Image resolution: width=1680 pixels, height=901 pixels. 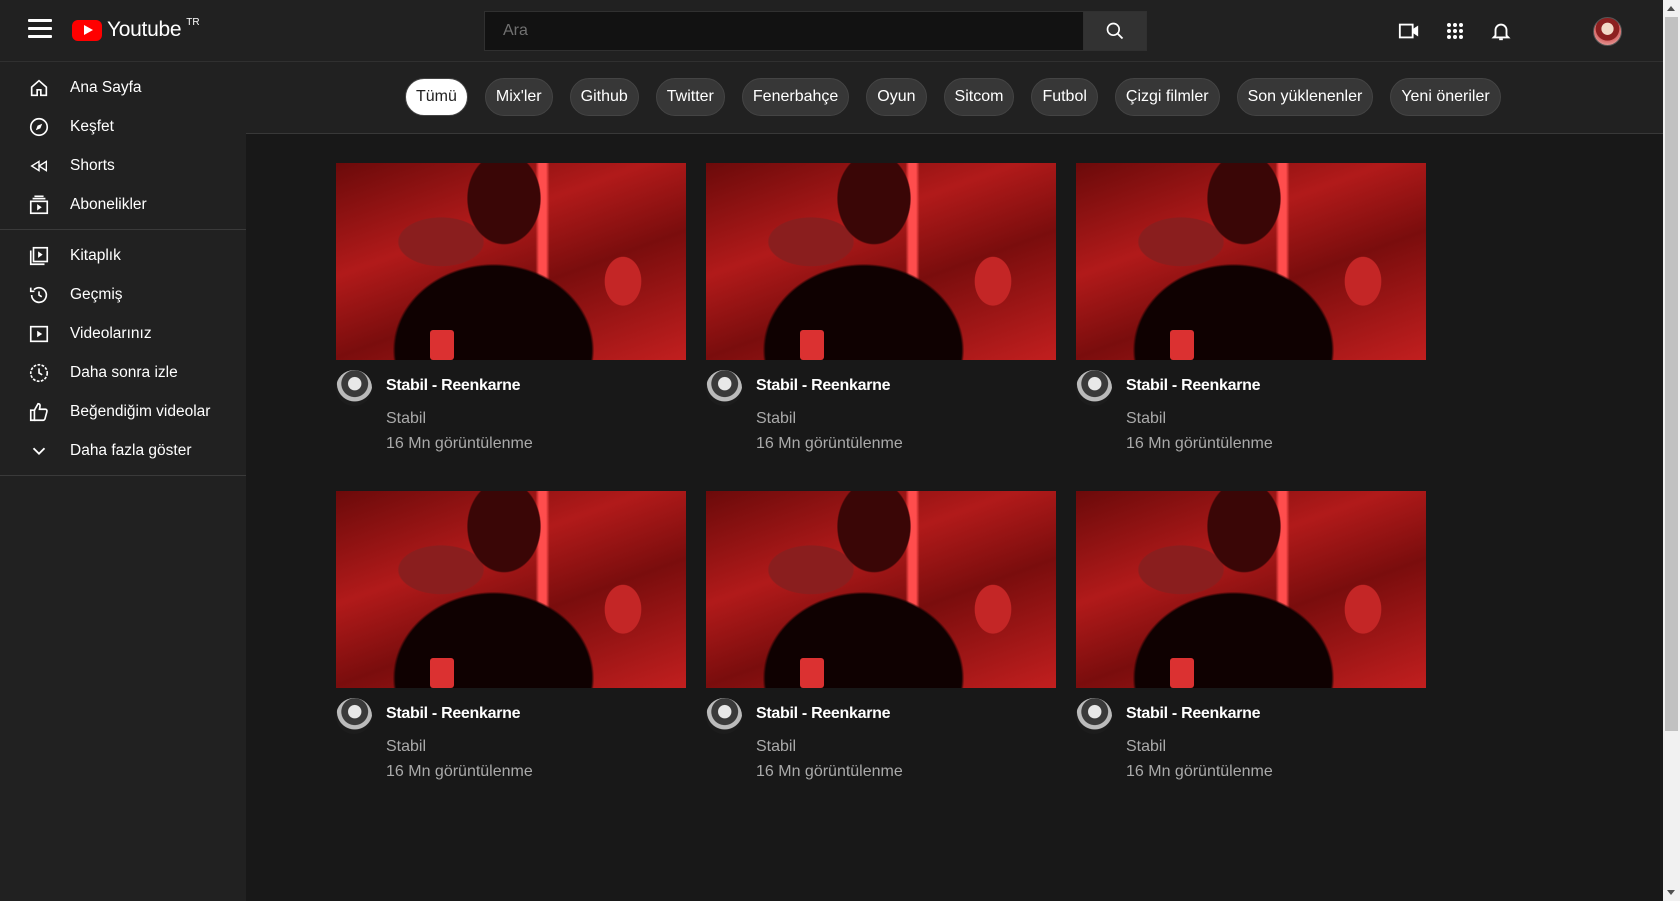 What do you see at coordinates (111, 333) in the screenshot?
I see `sidebar-item-label: Videolarınız` at bounding box center [111, 333].